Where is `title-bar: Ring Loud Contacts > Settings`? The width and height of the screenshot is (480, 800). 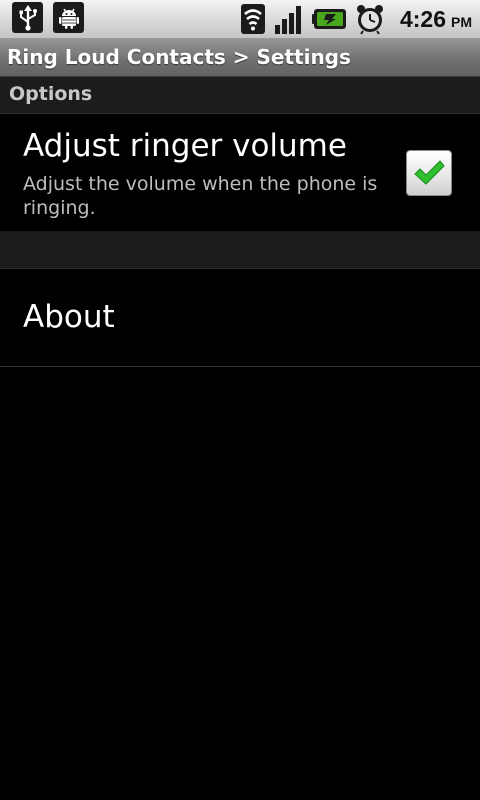 title-bar: Ring Loud Contacts > Settings is located at coordinates (240, 58).